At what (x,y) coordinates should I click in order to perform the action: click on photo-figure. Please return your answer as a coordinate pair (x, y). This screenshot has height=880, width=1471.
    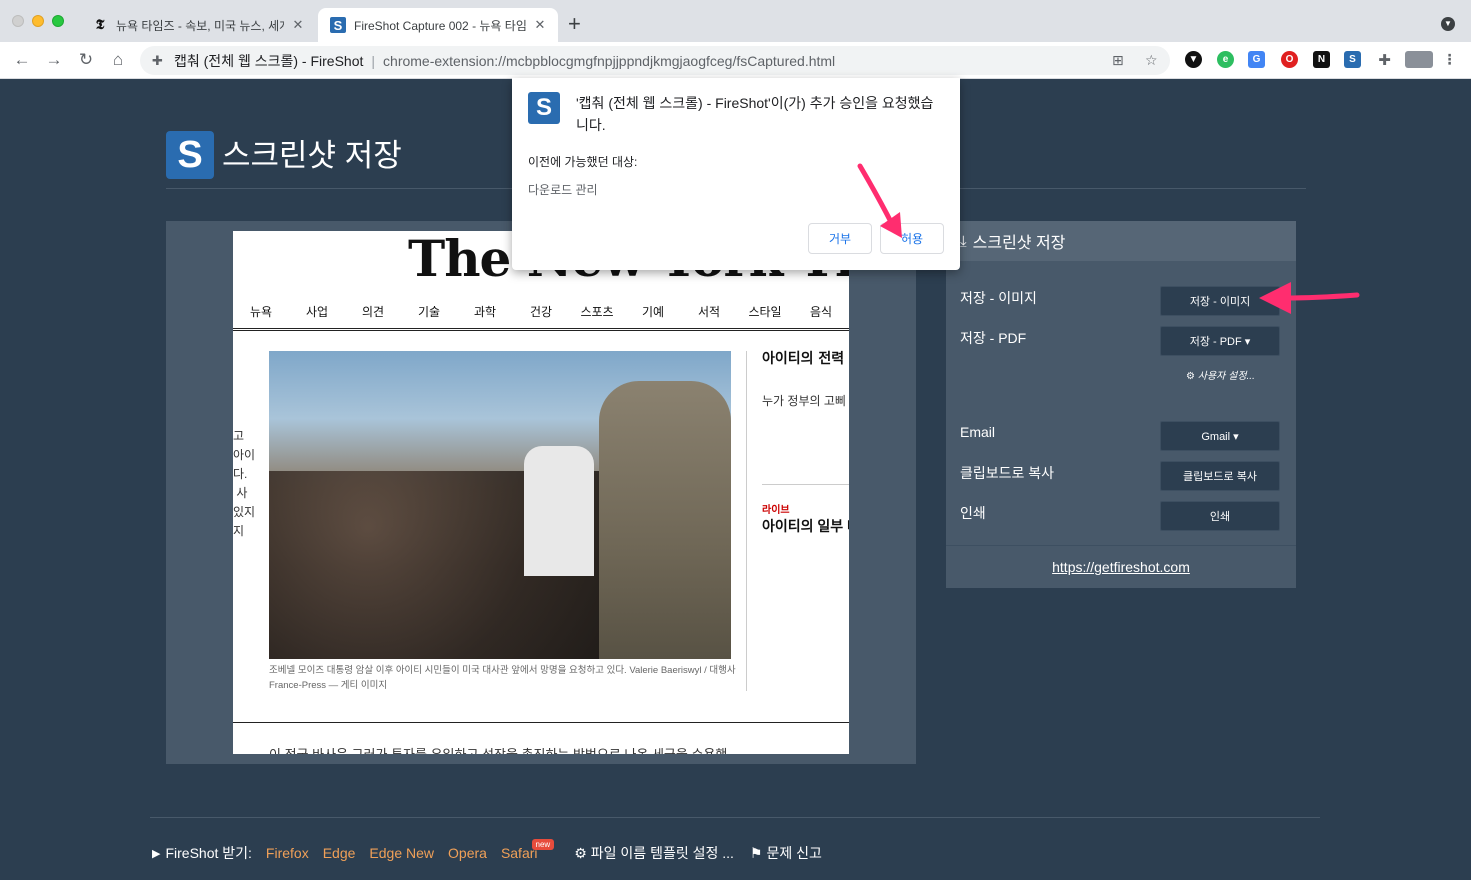
    Looking at the image, I should click on (559, 511).